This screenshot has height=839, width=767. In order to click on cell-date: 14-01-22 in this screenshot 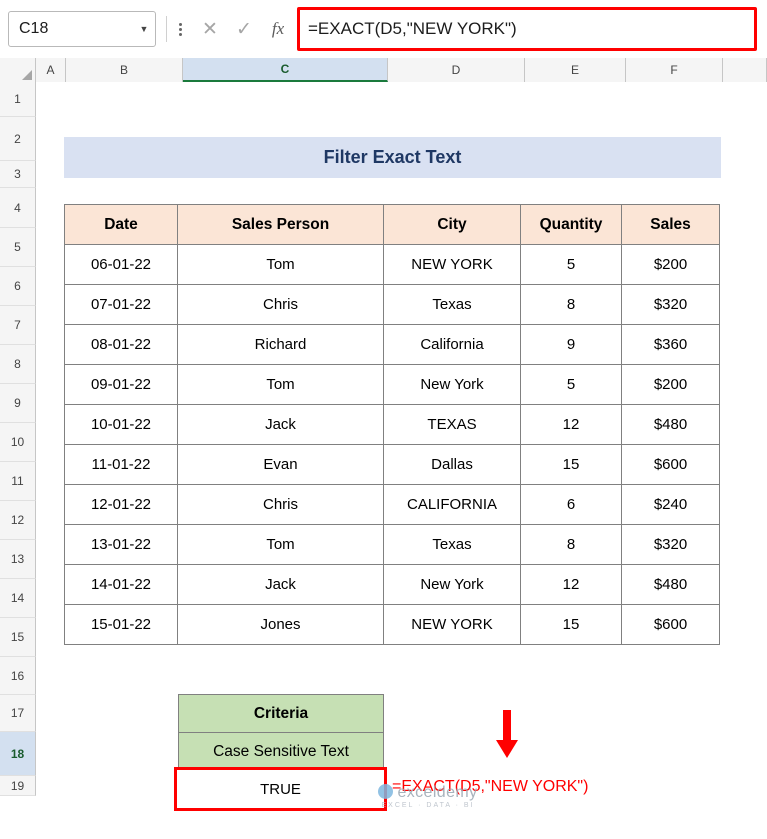, I will do `click(121, 584)`.